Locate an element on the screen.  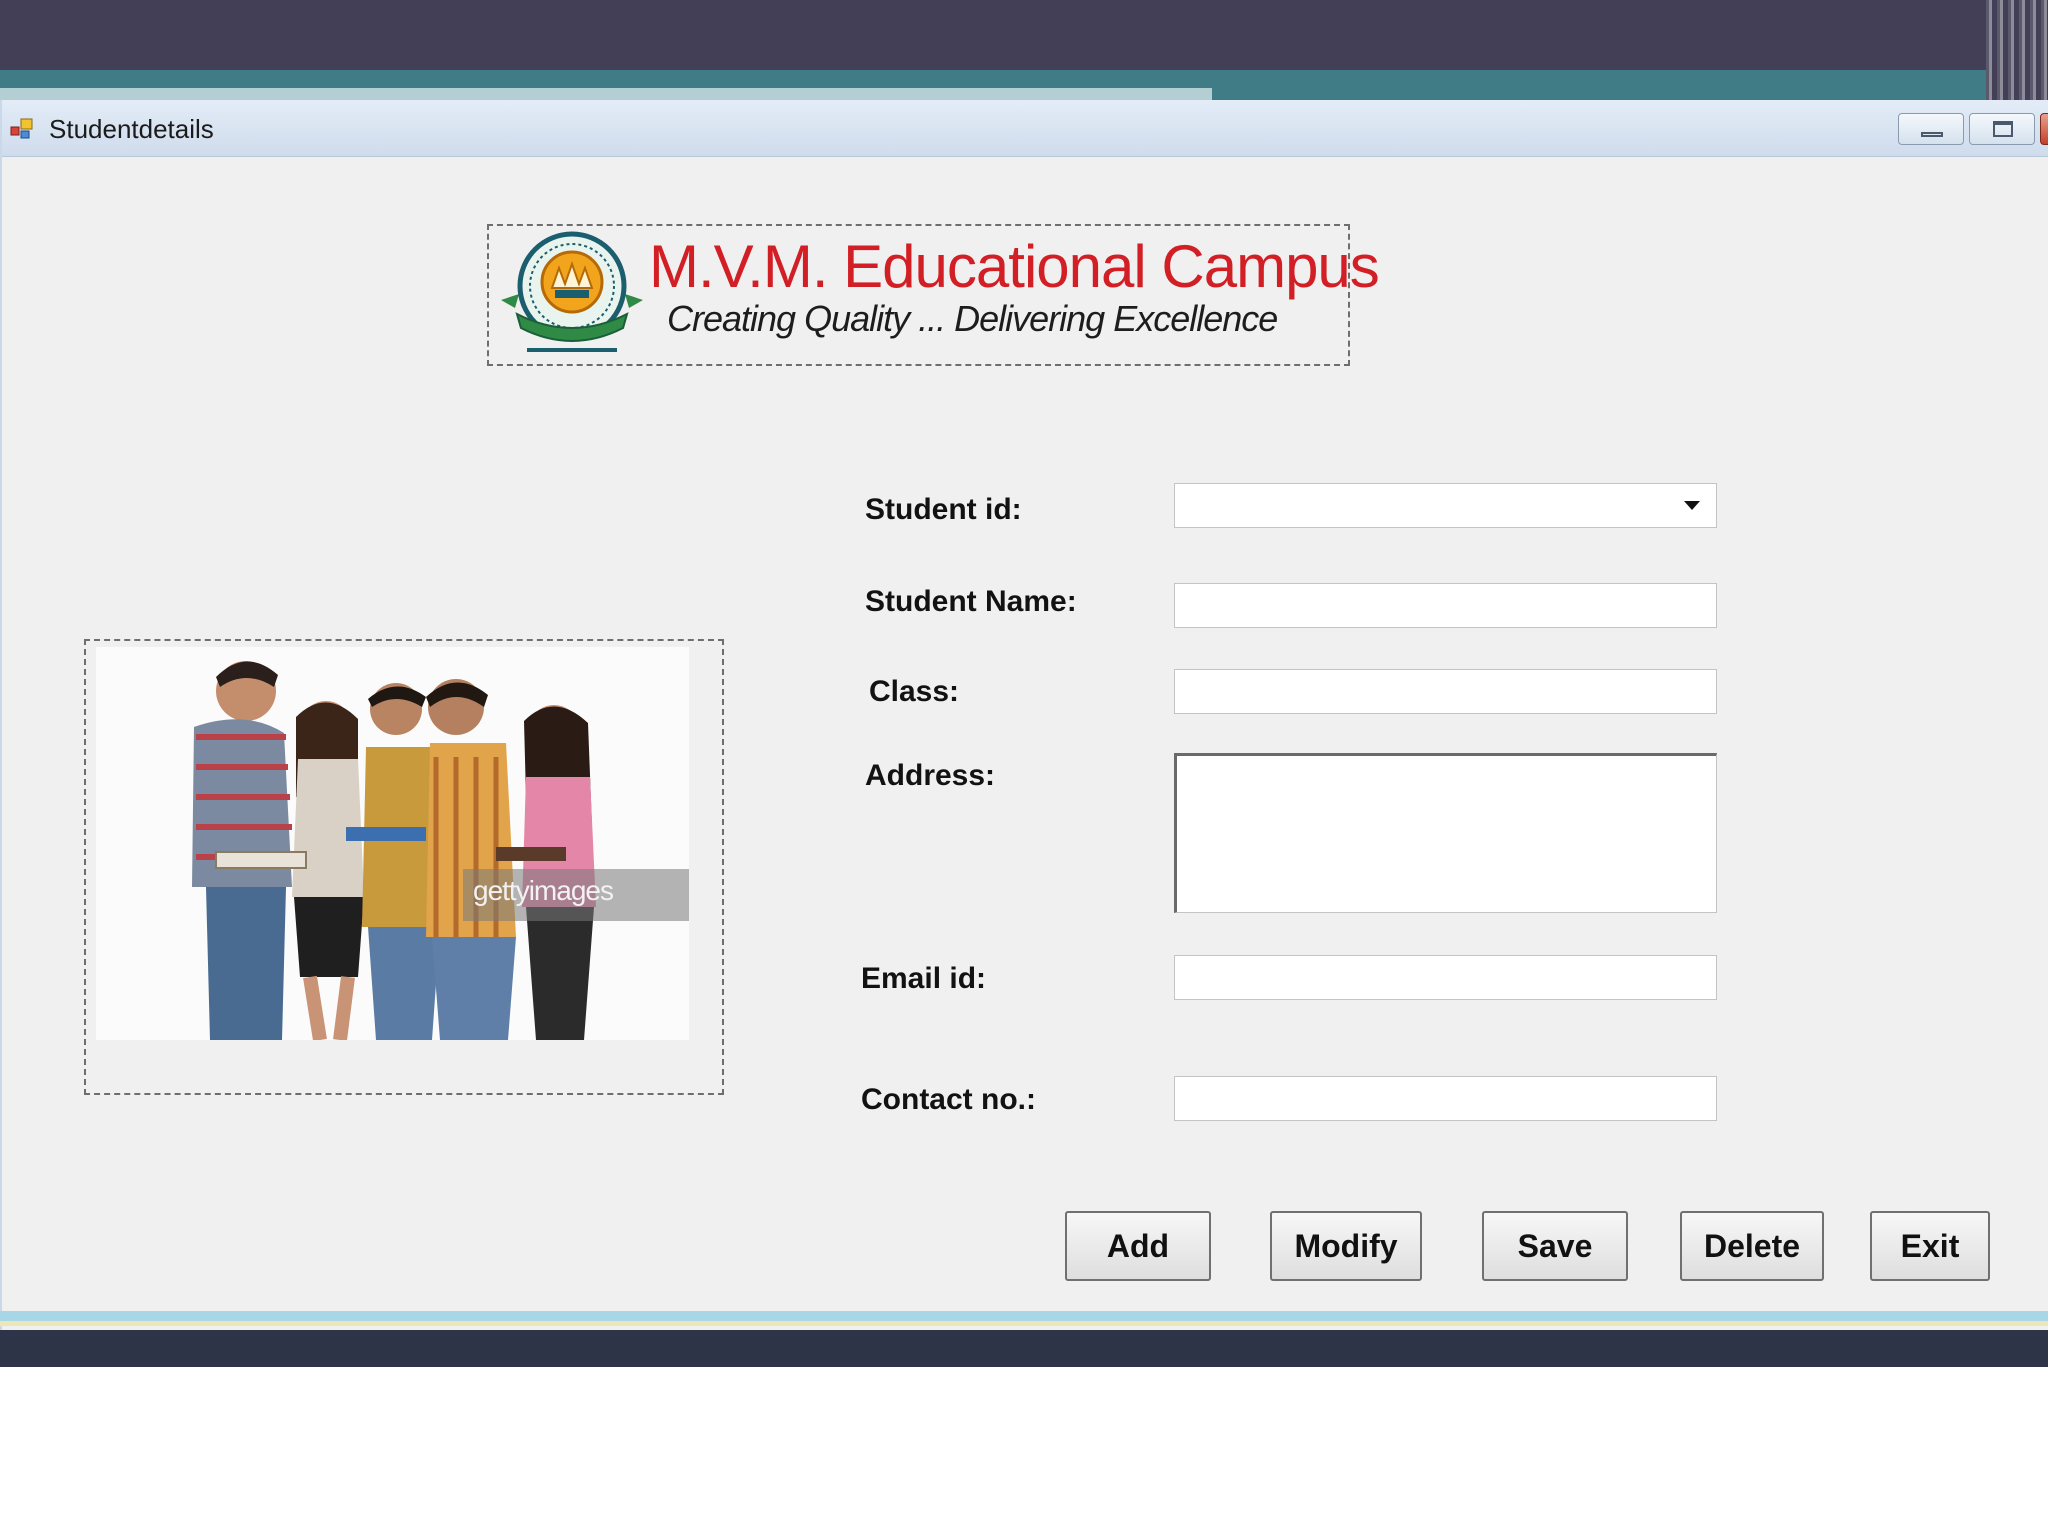
title-bar: Studentdetails is located at coordinates (1025, 128).